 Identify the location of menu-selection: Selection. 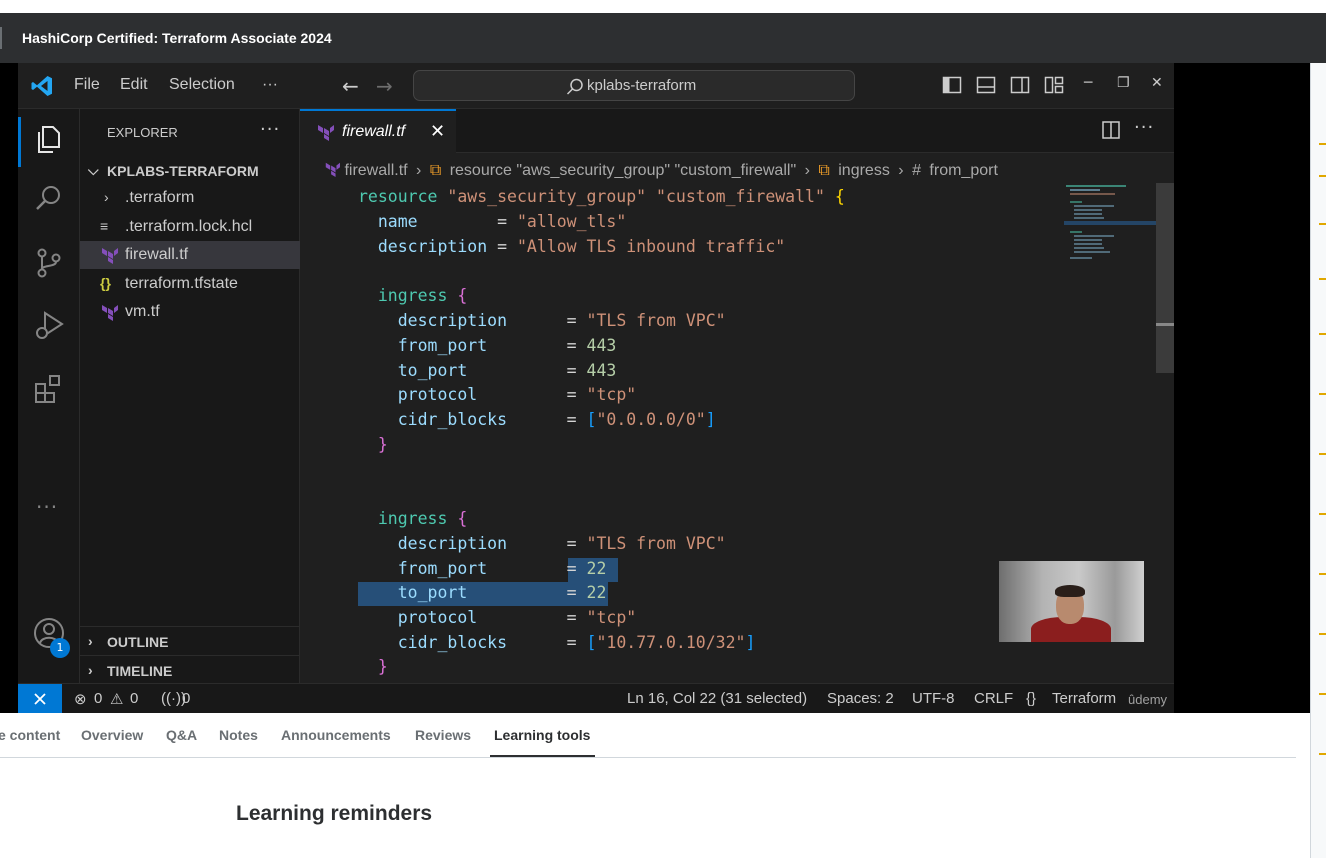
(202, 85).